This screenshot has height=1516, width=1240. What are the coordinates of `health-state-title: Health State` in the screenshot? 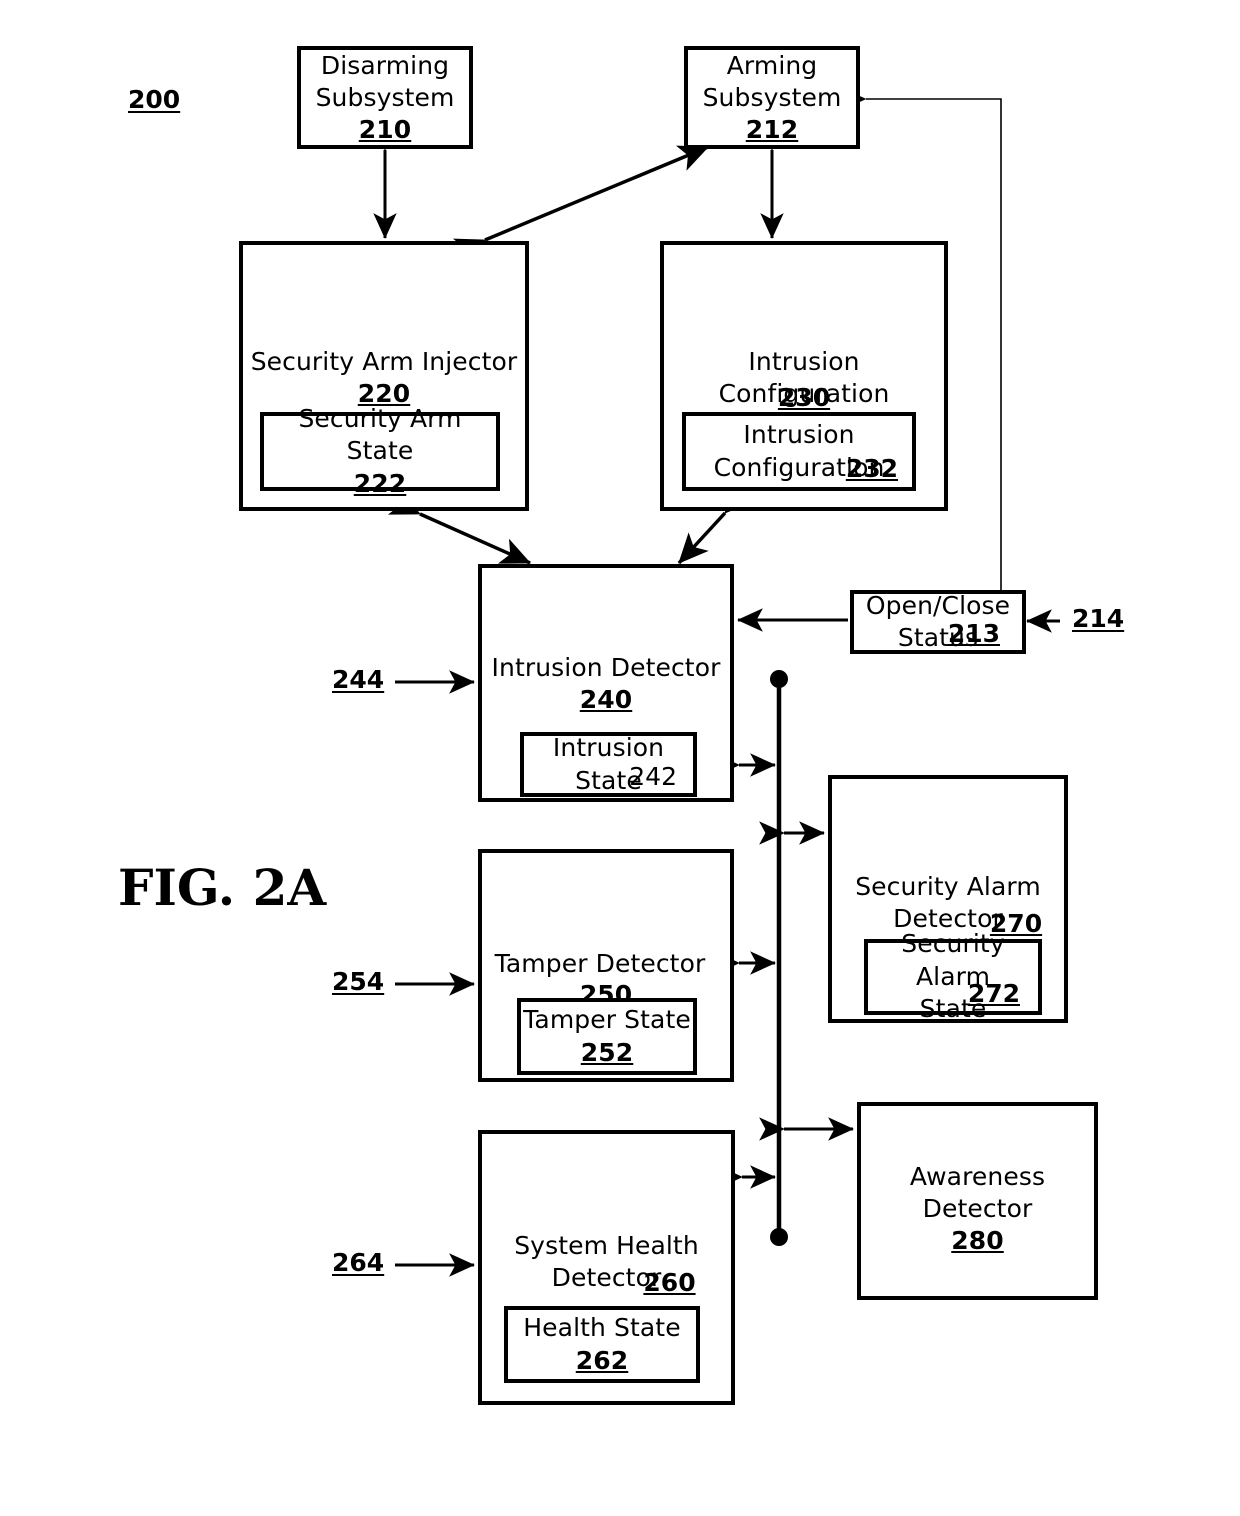 It's located at (602, 1327).